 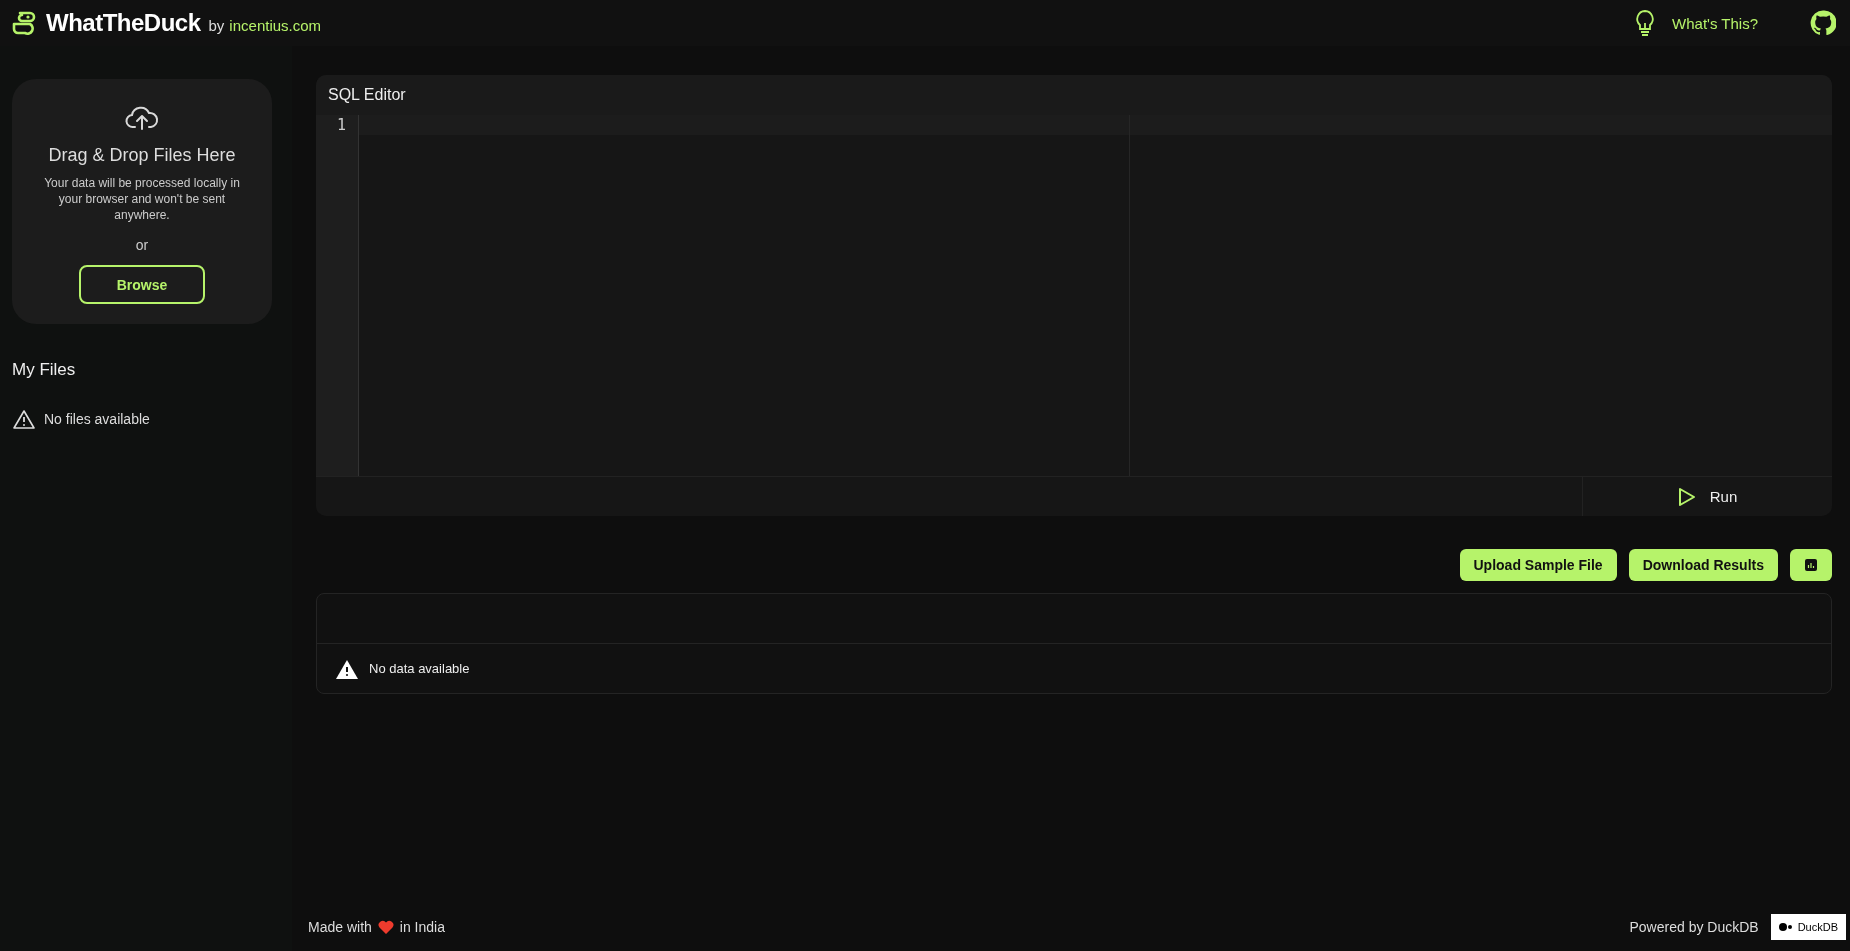 I want to click on duckdb-badge: DuckDB, so click(x=1808, y=927).